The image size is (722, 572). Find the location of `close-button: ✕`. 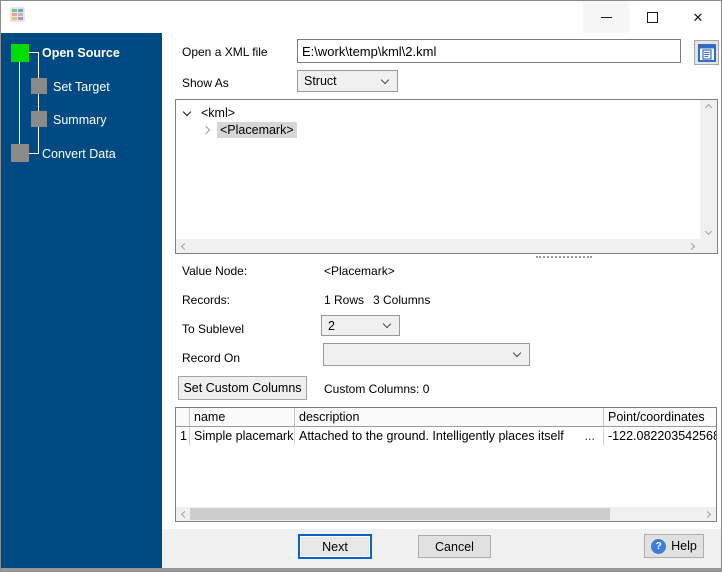

close-button: ✕ is located at coordinates (698, 17).